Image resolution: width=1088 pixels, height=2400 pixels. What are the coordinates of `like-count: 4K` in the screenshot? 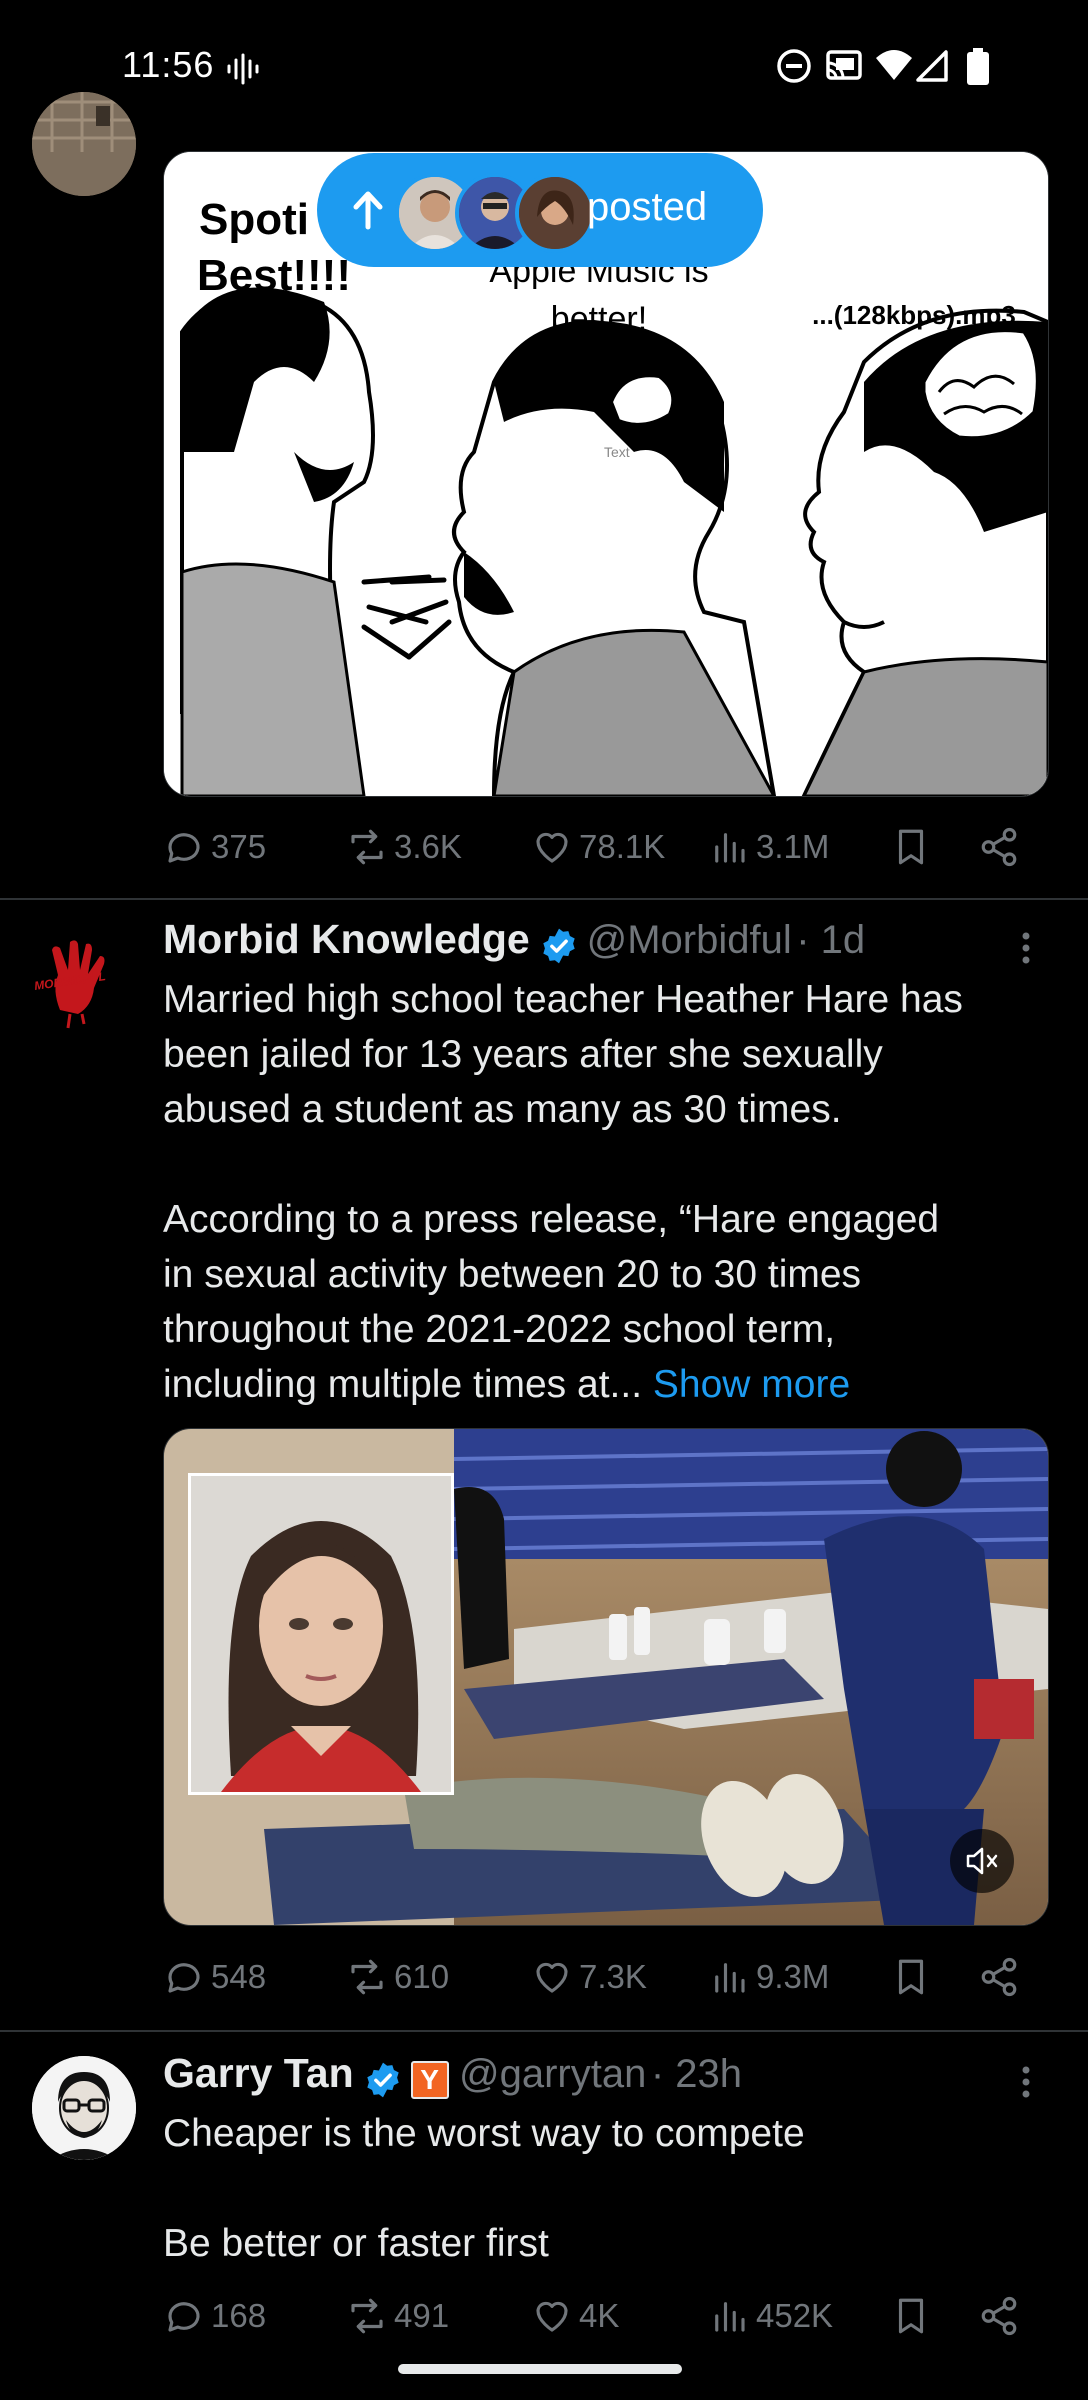 It's located at (599, 2315).